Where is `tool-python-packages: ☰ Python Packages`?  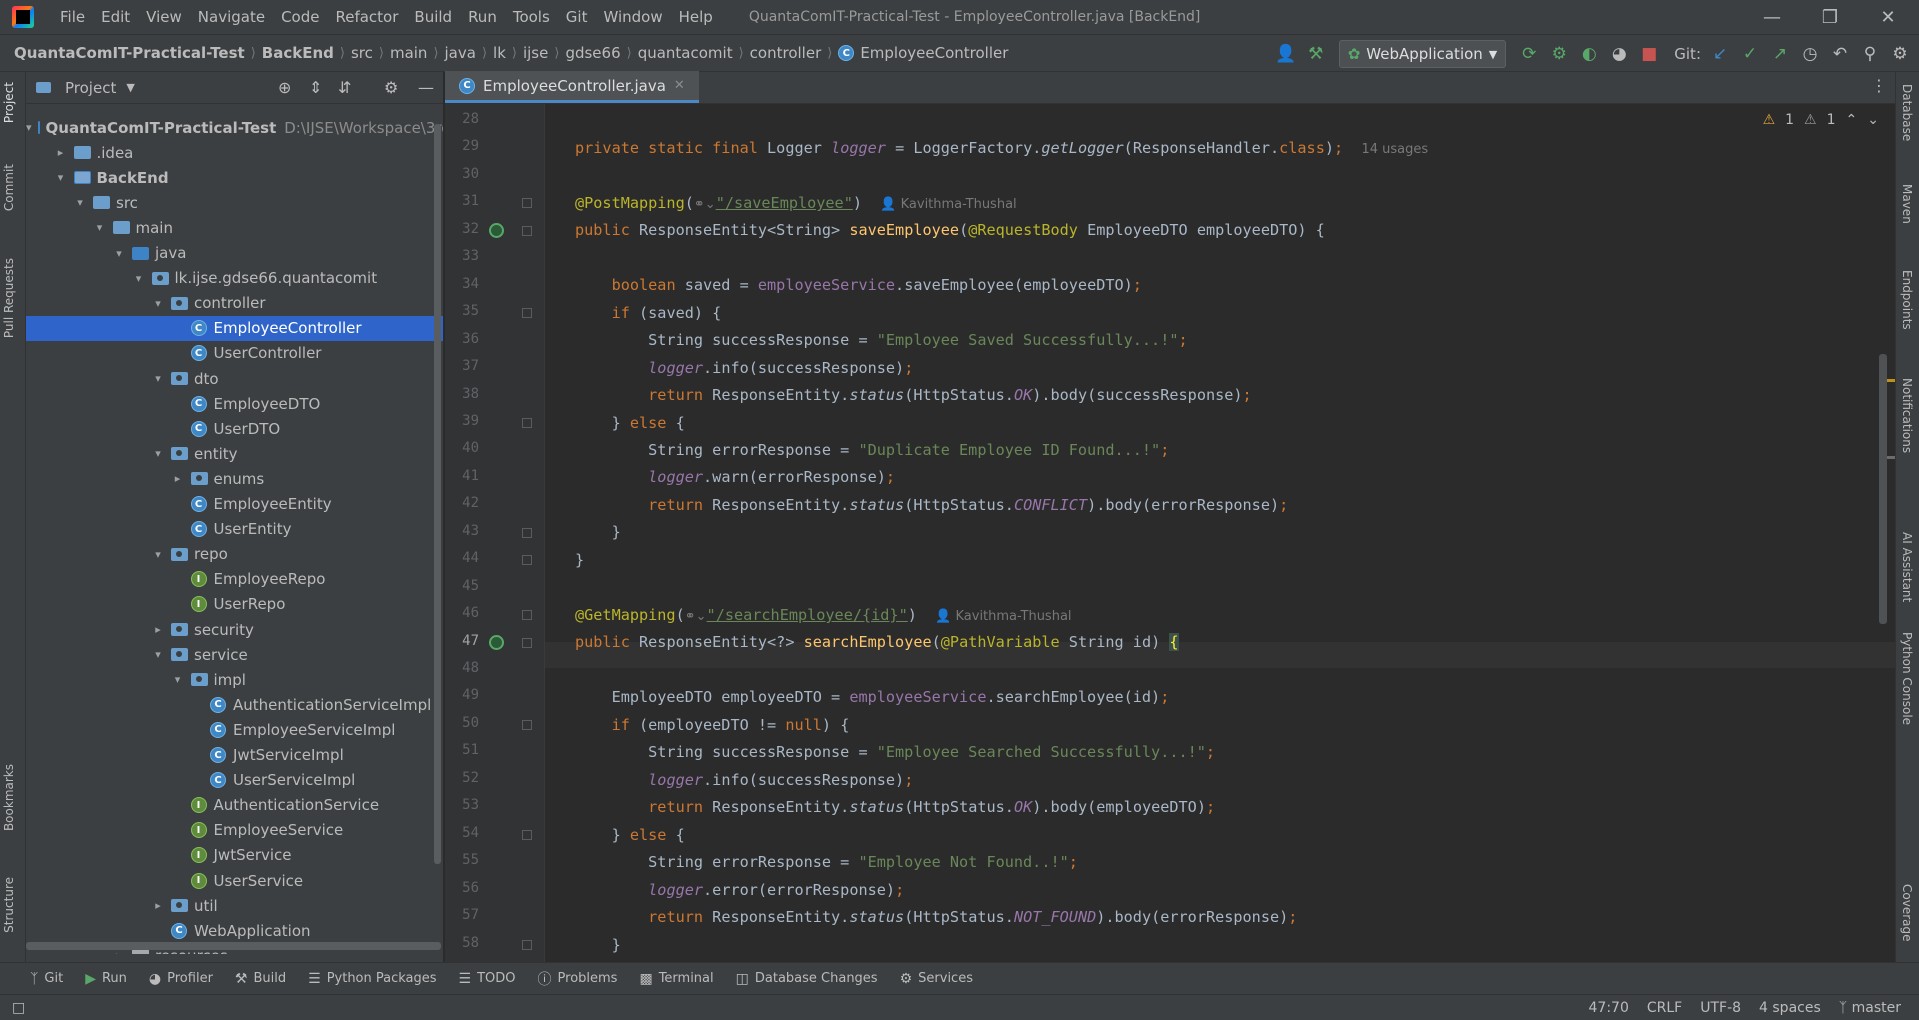
tool-python-packages: ☰ Python Packages is located at coordinates (372, 979).